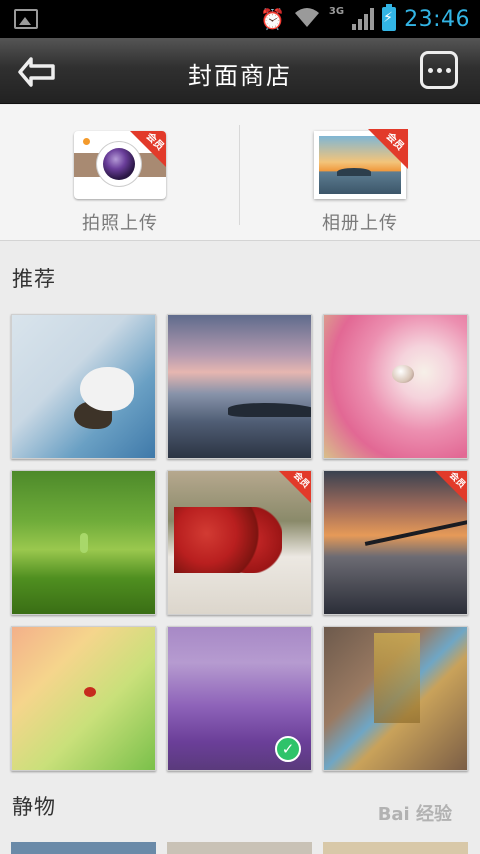  Describe the element at coordinates (389, 17) in the screenshot. I see `battery-charging-icon` at that location.